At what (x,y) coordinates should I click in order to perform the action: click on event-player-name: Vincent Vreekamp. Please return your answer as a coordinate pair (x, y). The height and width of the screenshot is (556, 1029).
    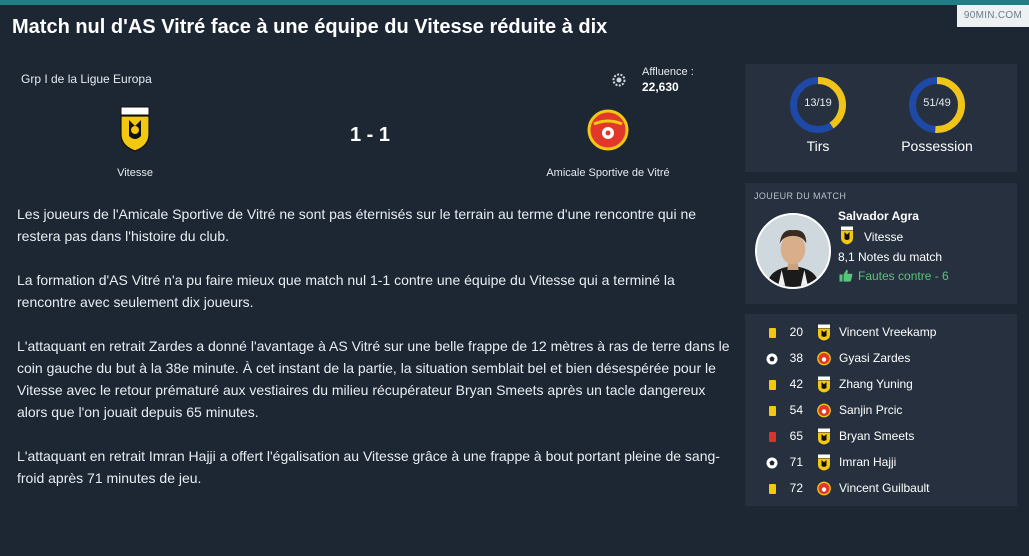
    Looking at the image, I should click on (887, 332).